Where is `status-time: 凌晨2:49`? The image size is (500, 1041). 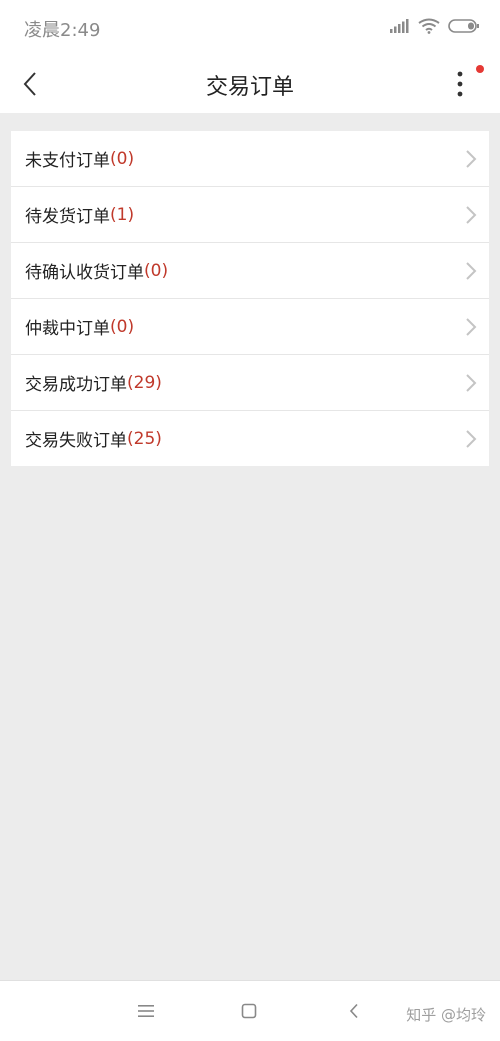 status-time: 凌晨2:49 is located at coordinates (62, 30).